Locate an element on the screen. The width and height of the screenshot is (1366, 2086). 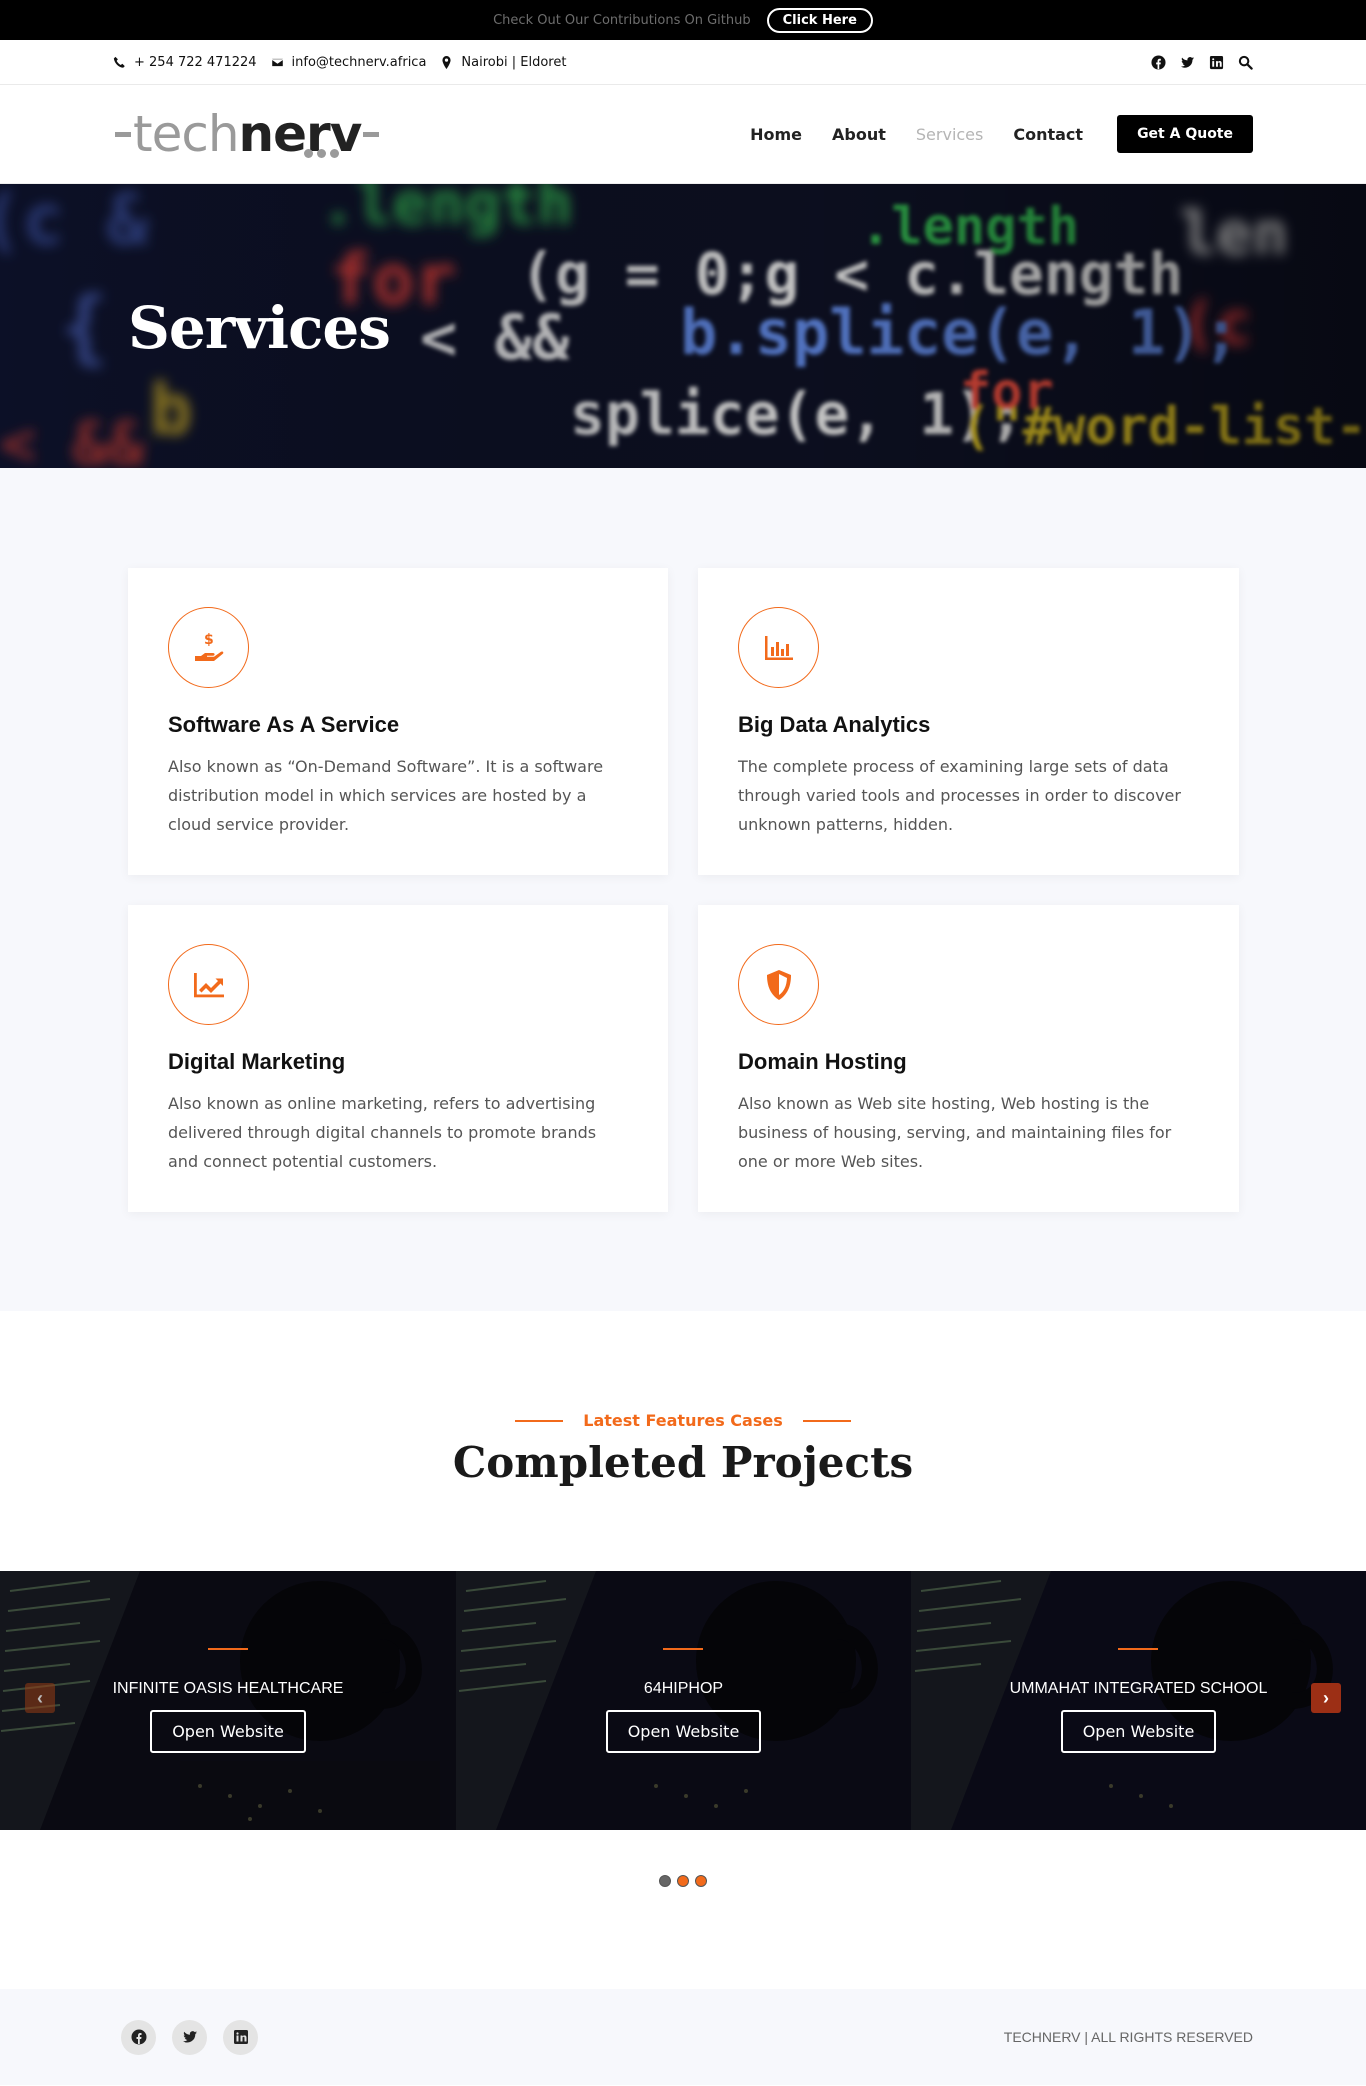
project-slide: UMMAHAT INTEGRATED SCHOOL Open Website is located at coordinates (1138, 1700).